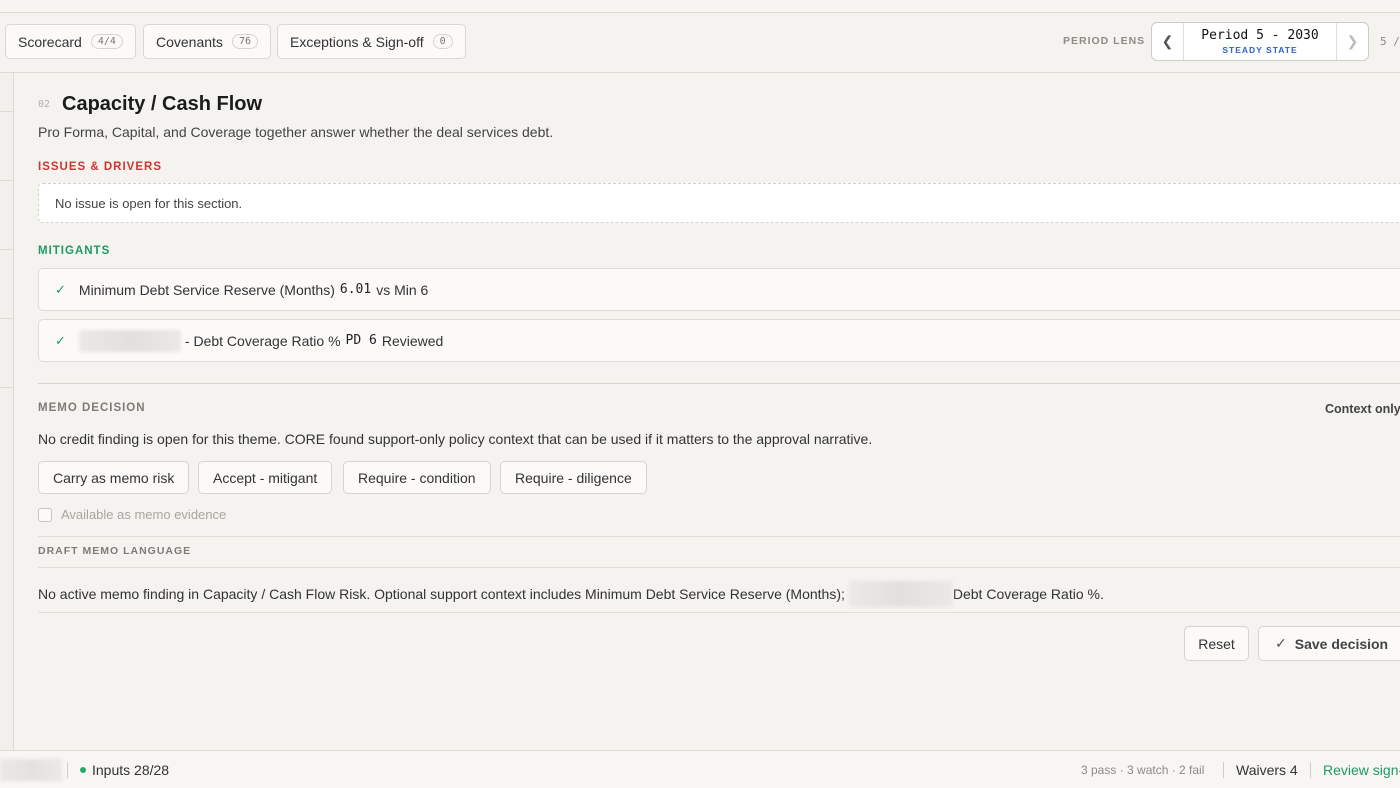  What do you see at coordinates (417, 477) in the screenshot?
I see `require-condition-button: Require - condition` at bounding box center [417, 477].